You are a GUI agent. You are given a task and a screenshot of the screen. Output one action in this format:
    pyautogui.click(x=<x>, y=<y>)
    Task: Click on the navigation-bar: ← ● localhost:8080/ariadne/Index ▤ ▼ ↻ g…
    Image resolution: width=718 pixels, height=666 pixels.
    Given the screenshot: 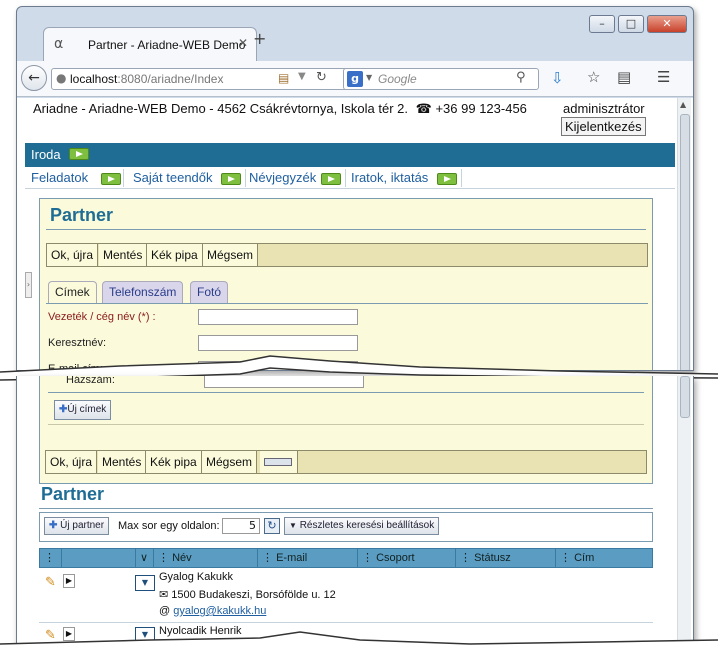 What is the action you would take?
    pyautogui.click(x=355, y=79)
    